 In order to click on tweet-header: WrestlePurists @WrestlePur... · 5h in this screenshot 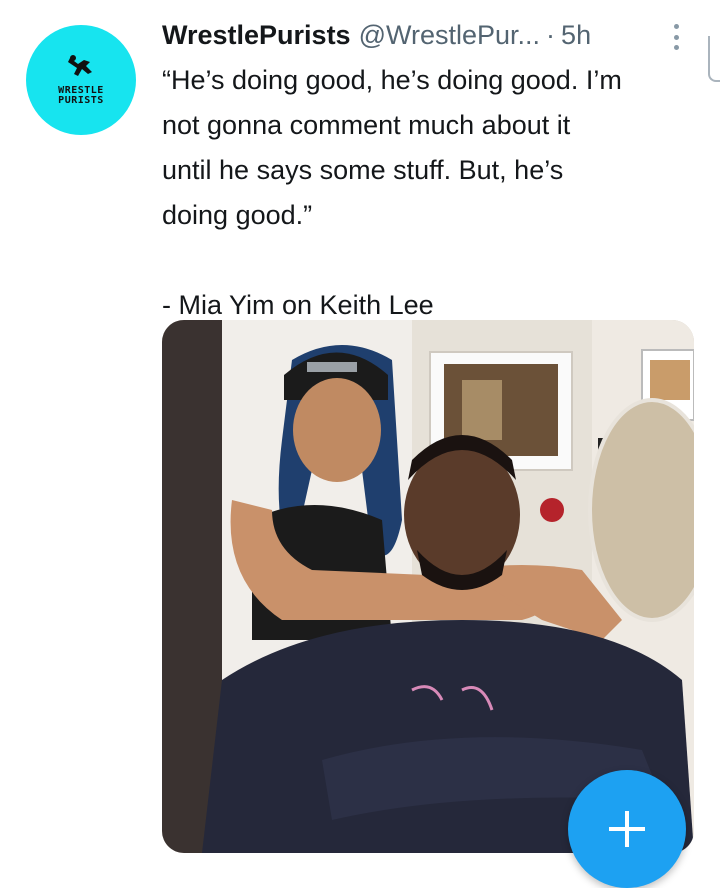, I will do `click(426, 38)`.